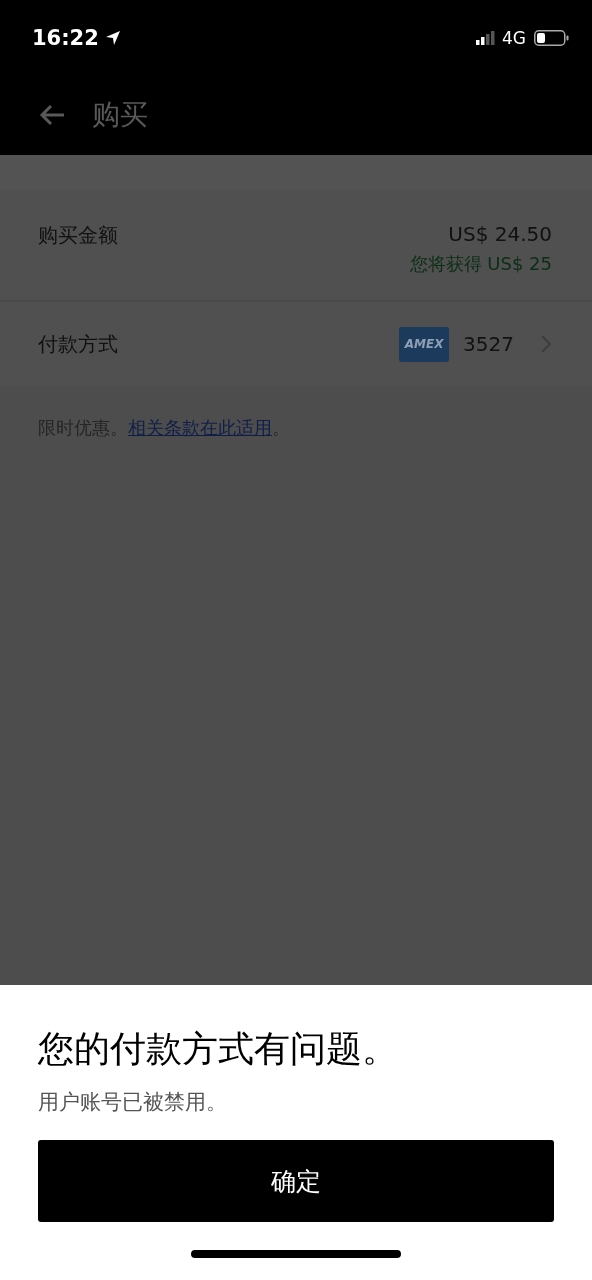  What do you see at coordinates (78, 235) in the screenshot?
I see `row-label: 购买金额` at bounding box center [78, 235].